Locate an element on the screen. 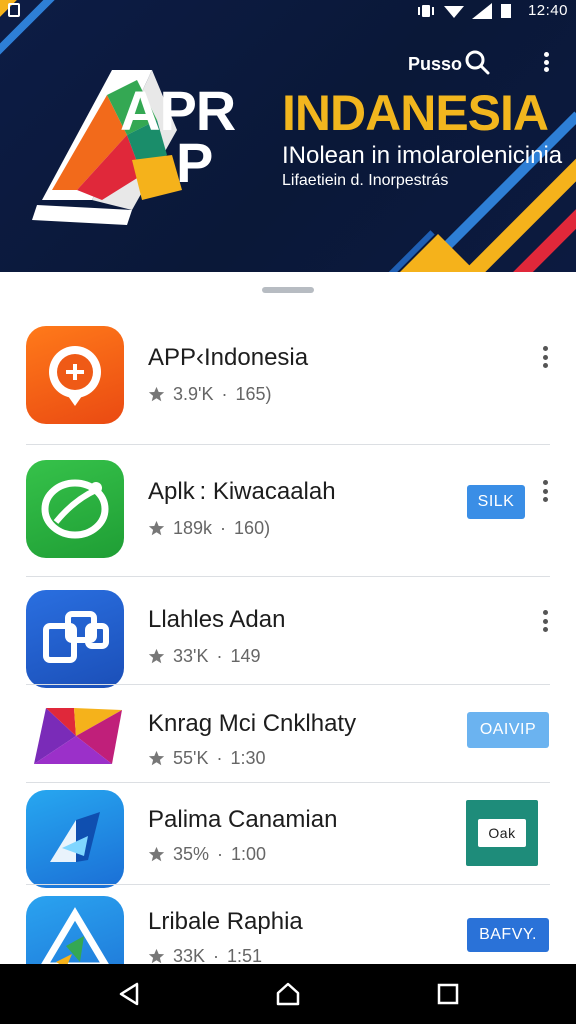  review-count: 160) is located at coordinates (252, 528).